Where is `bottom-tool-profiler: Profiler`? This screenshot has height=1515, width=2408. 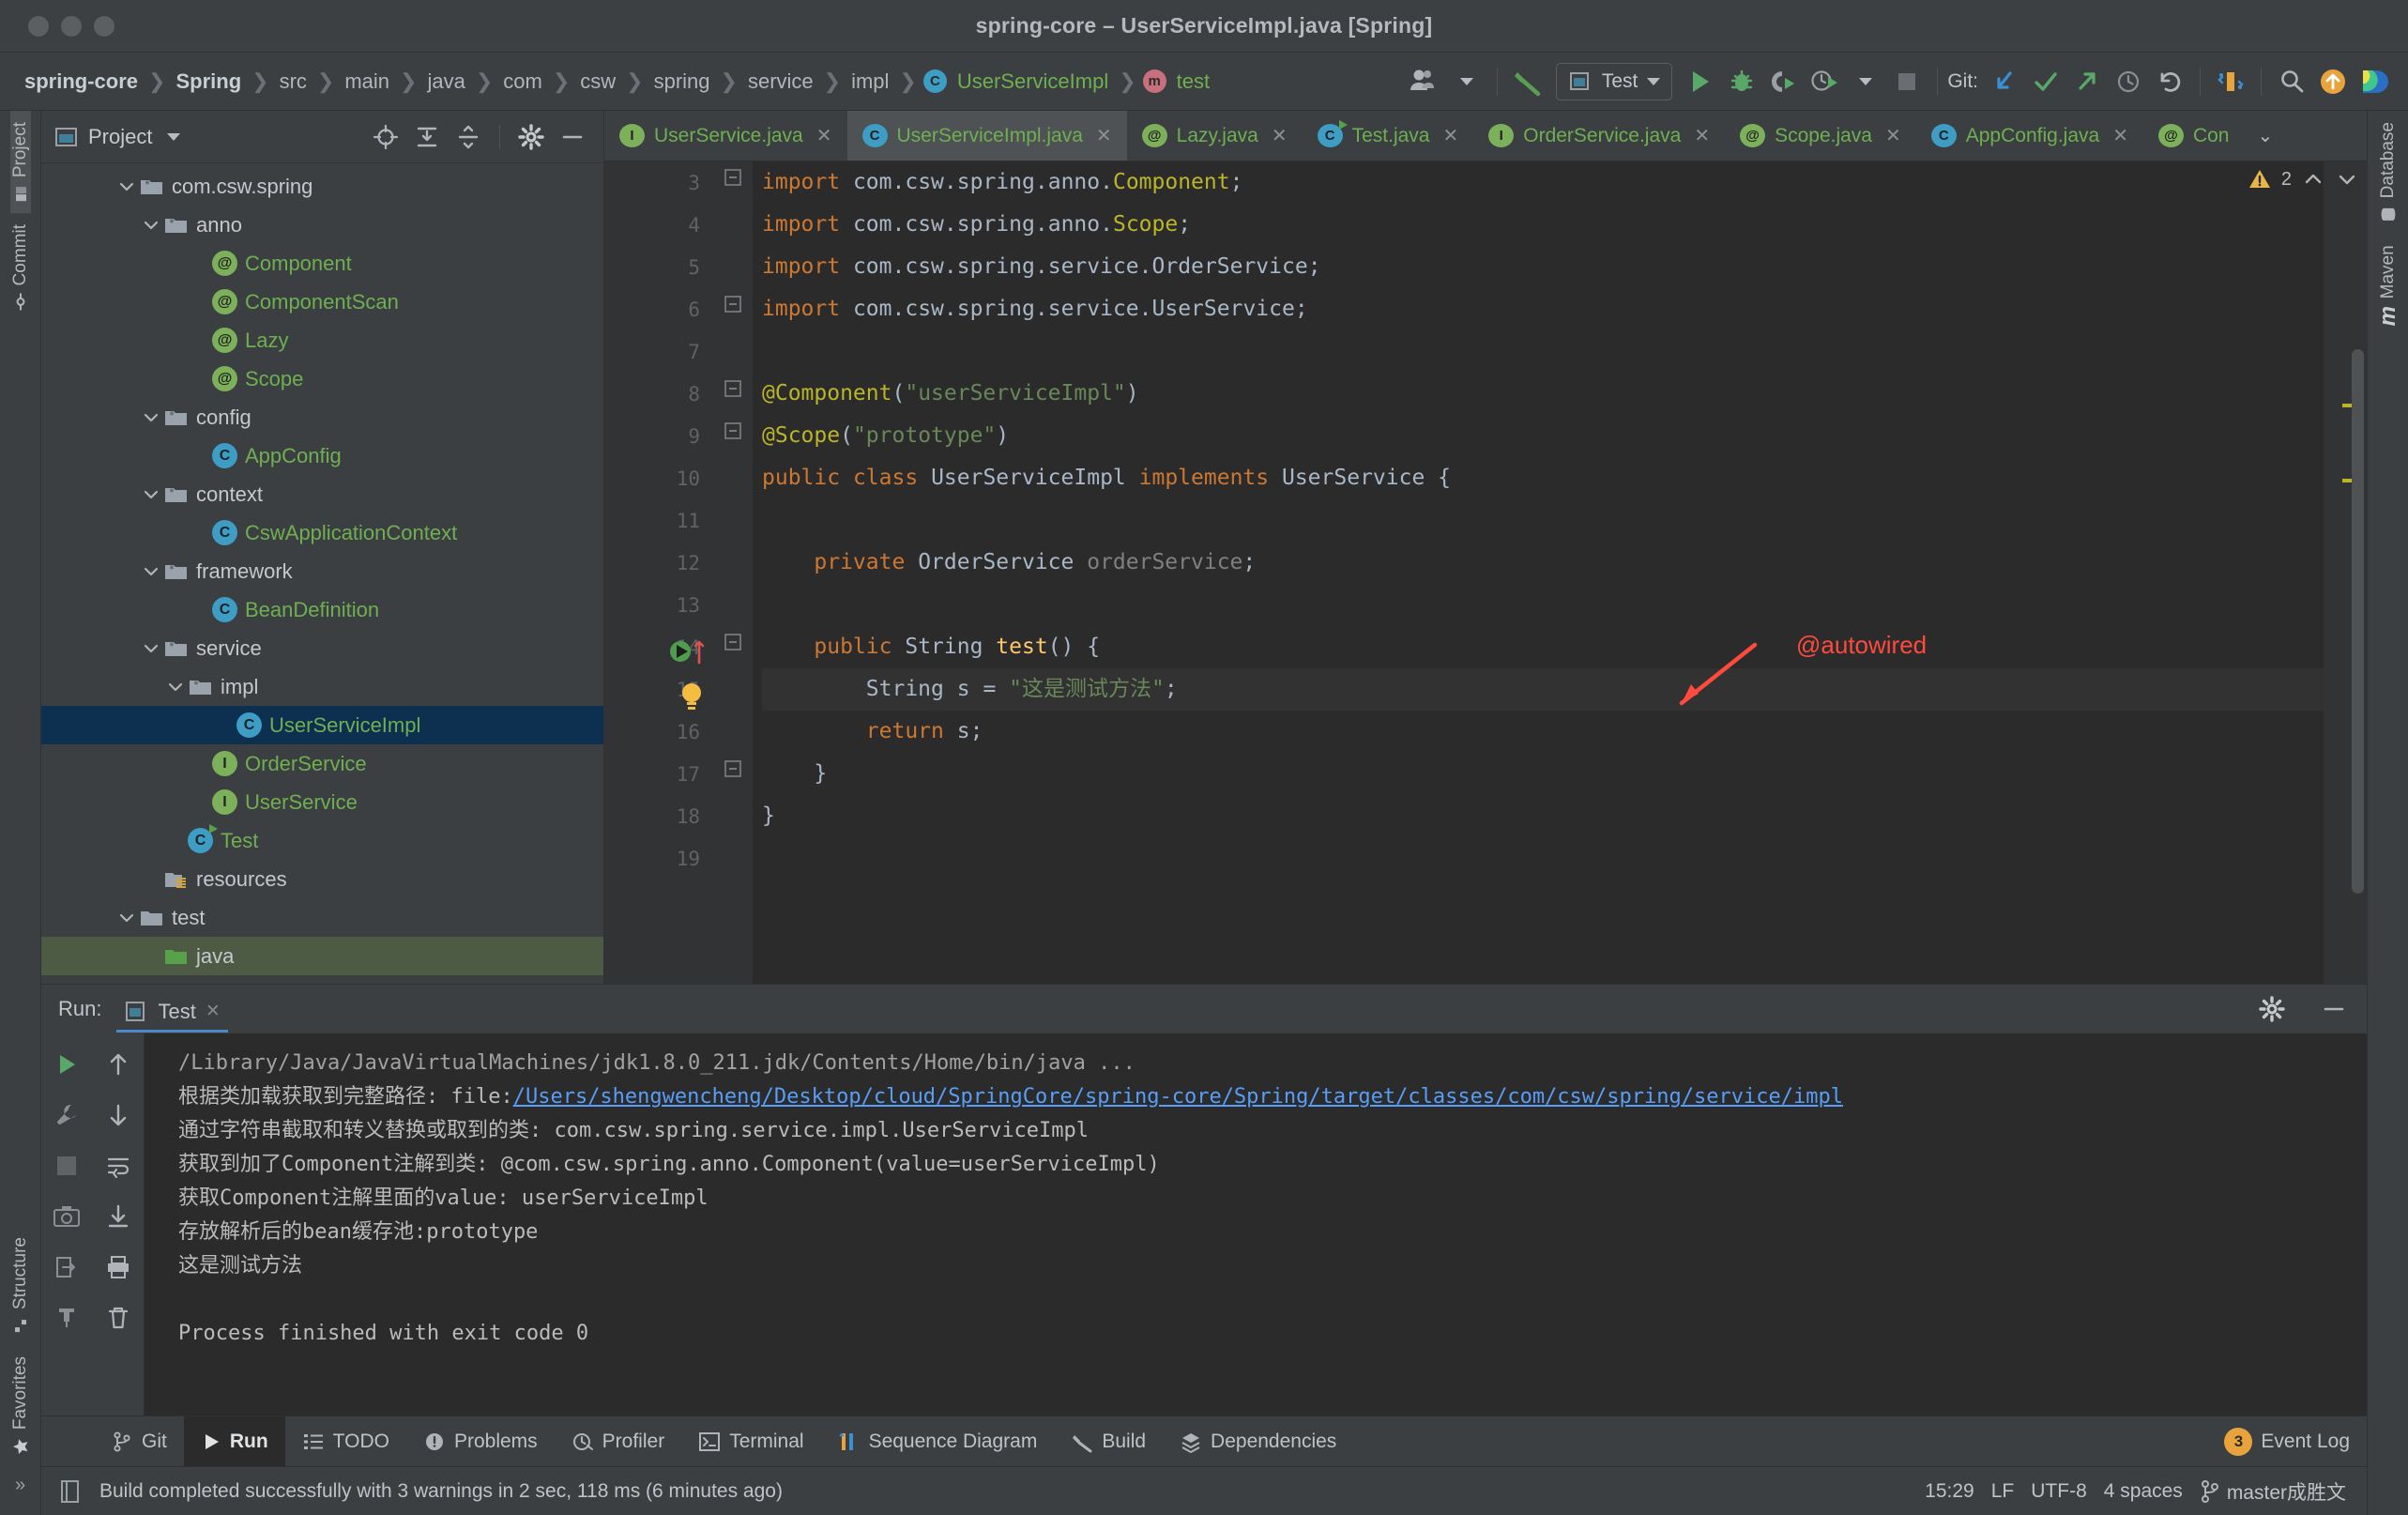
bottom-tool-profiler: Profiler is located at coordinates (618, 1441).